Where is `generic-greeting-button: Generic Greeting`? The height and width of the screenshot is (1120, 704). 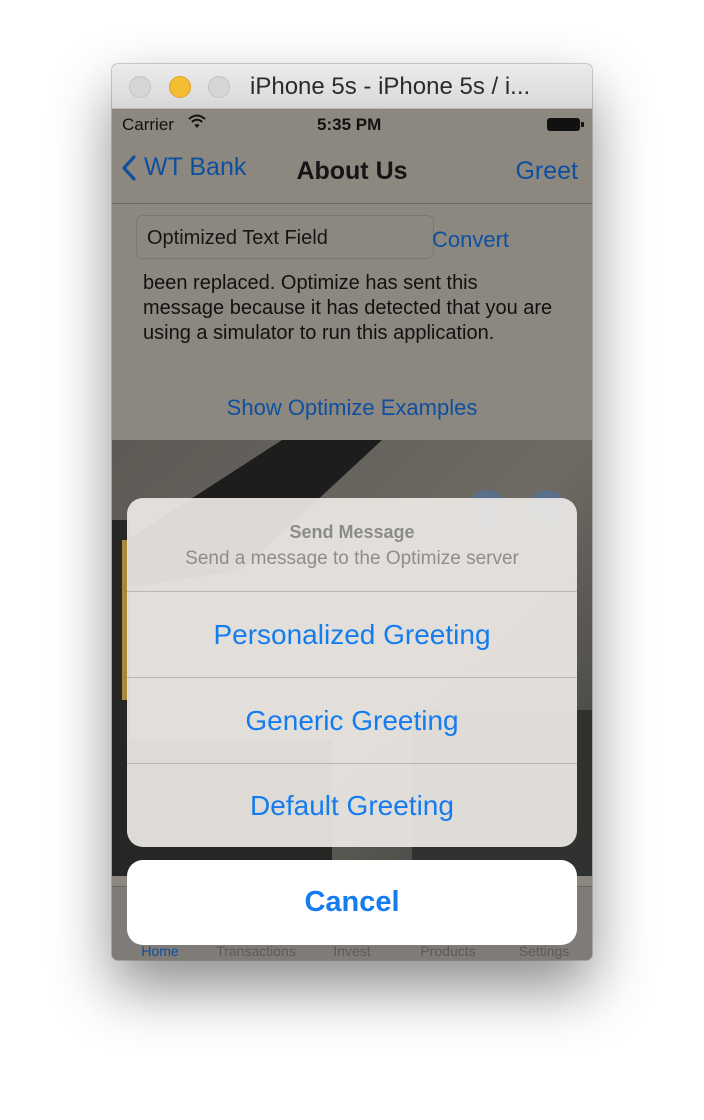
generic-greeting-button: Generic Greeting is located at coordinates (352, 721).